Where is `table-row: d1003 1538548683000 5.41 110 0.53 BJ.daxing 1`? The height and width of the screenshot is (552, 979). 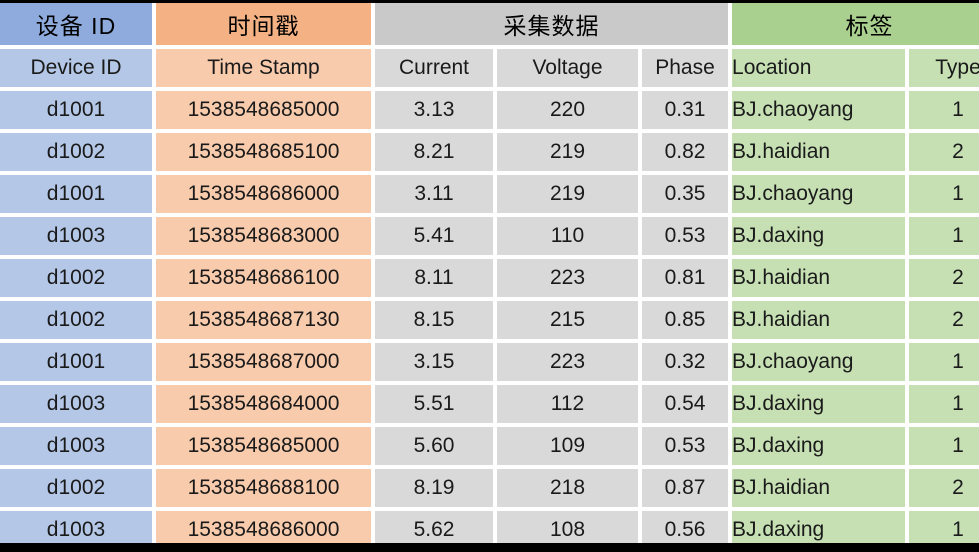
table-row: d1003 1538548683000 5.41 110 0.53 BJ.daxing 1 is located at coordinates (489, 236).